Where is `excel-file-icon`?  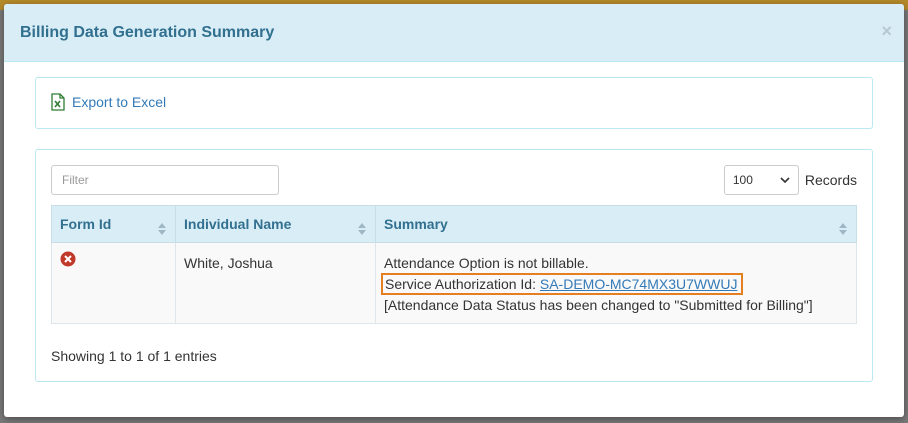 excel-file-icon is located at coordinates (58, 102).